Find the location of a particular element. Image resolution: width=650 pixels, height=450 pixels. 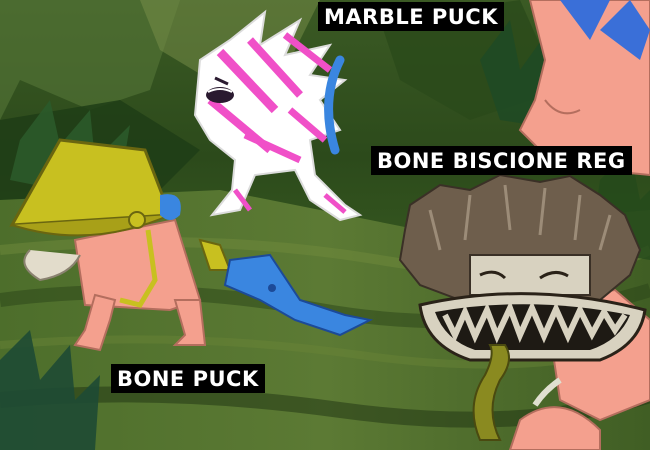

marble-puck-name-label: MARBLE PUCK is located at coordinates (411, 16).